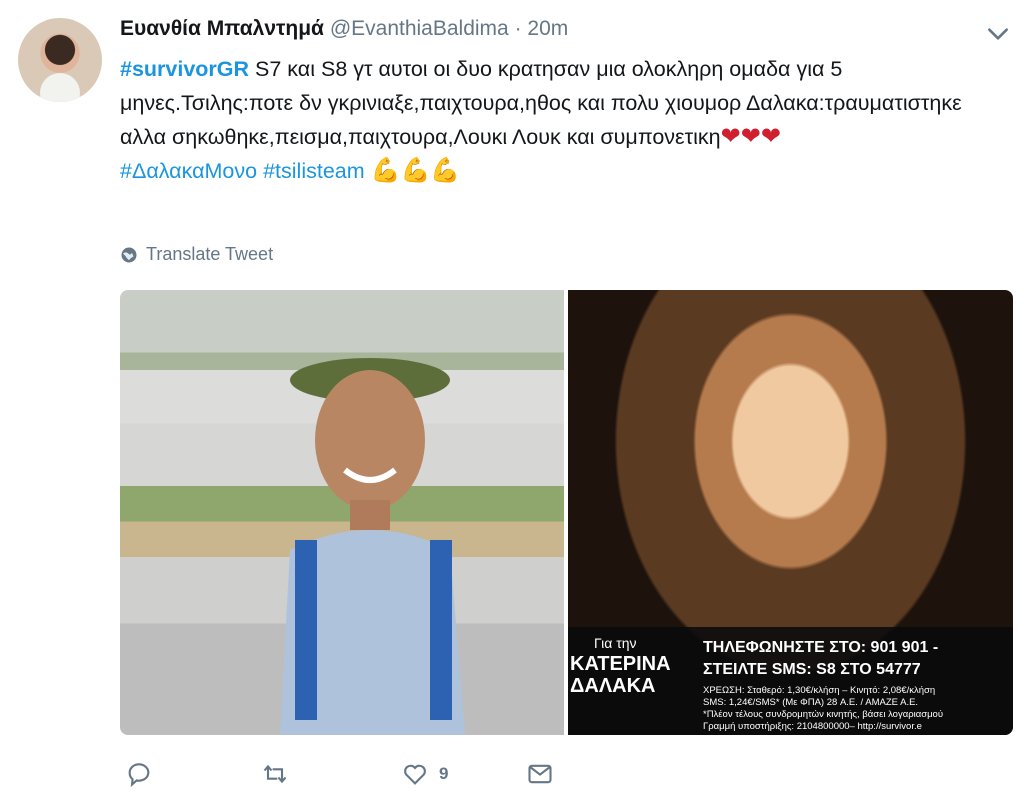  I want to click on envelope-icon, so click(540, 774).